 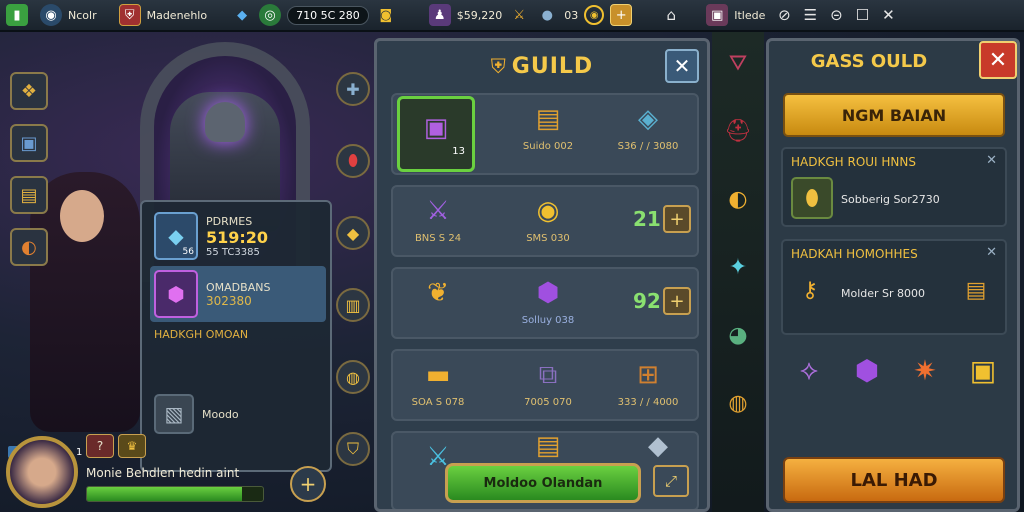 What do you see at coordinates (42, 472) in the screenshot?
I see `player-avatar` at bounding box center [42, 472].